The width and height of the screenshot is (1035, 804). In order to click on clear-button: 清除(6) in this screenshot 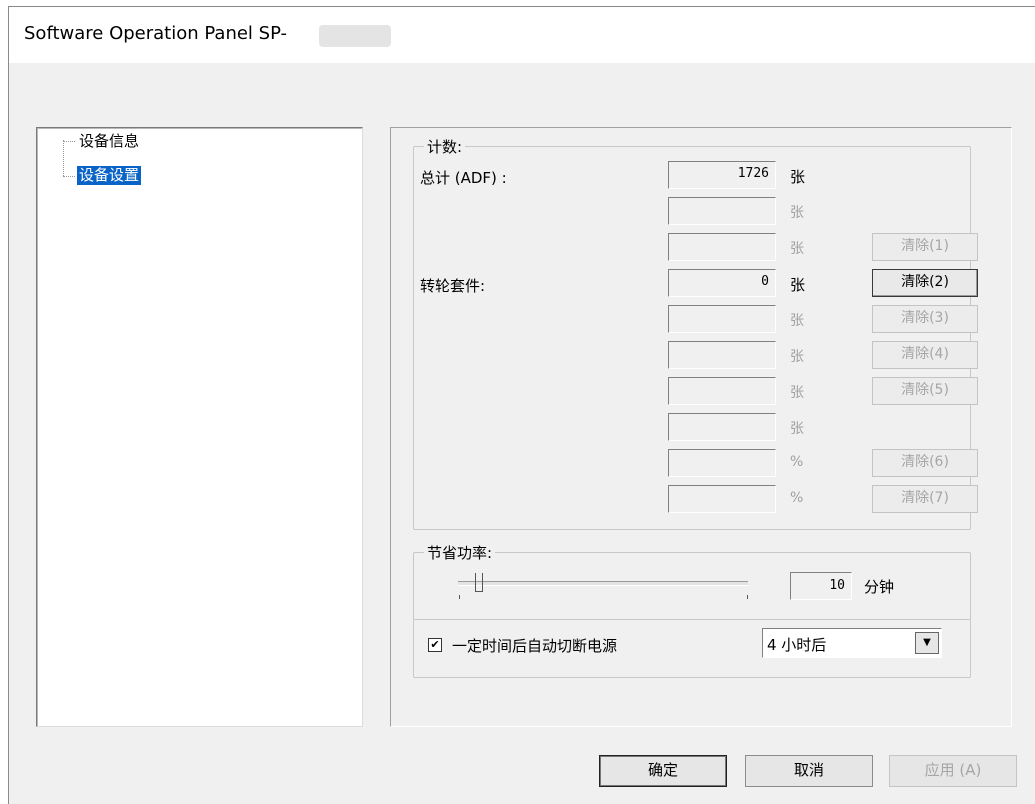, I will do `click(925, 463)`.